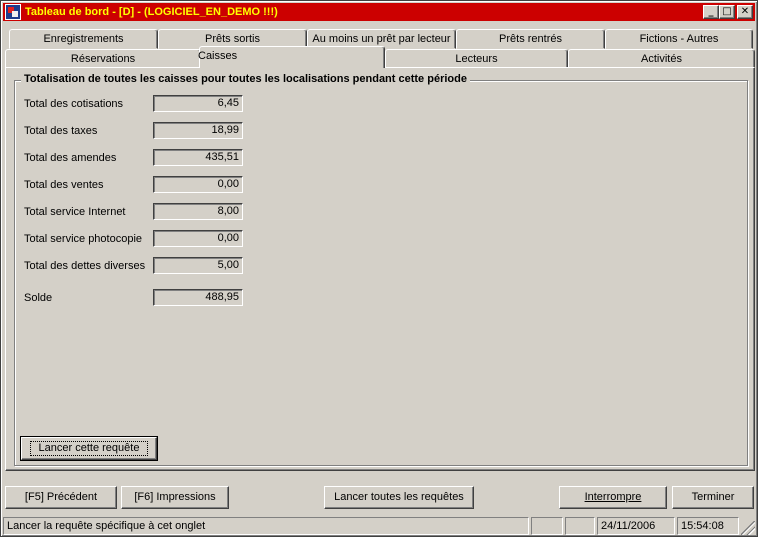 The image size is (758, 537). Describe the element at coordinates (83, 39) in the screenshot. I see `tab-enregistrements: Enregistrements` at that location.